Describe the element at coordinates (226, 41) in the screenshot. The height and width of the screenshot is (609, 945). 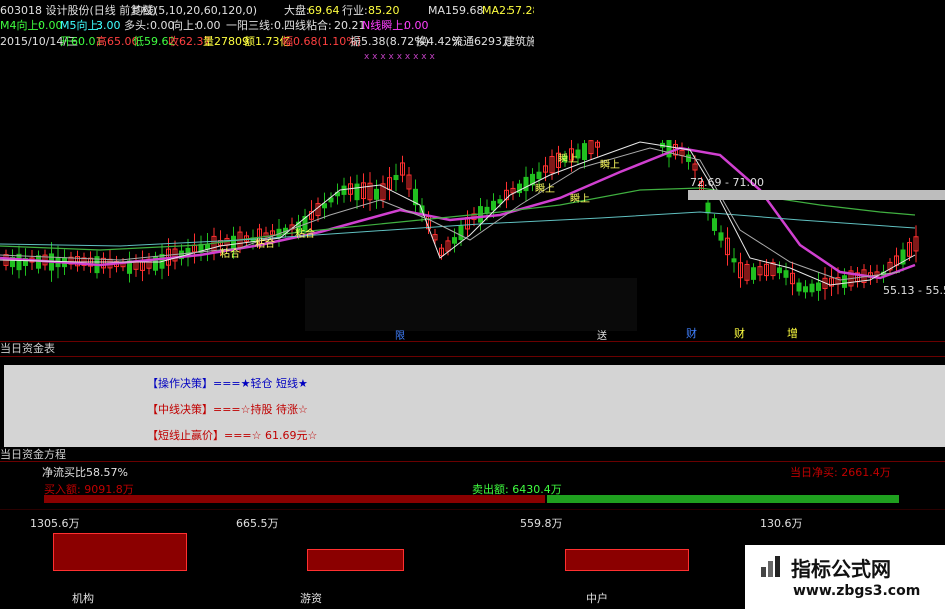
I see `bar-volume: 量27809` at that location.